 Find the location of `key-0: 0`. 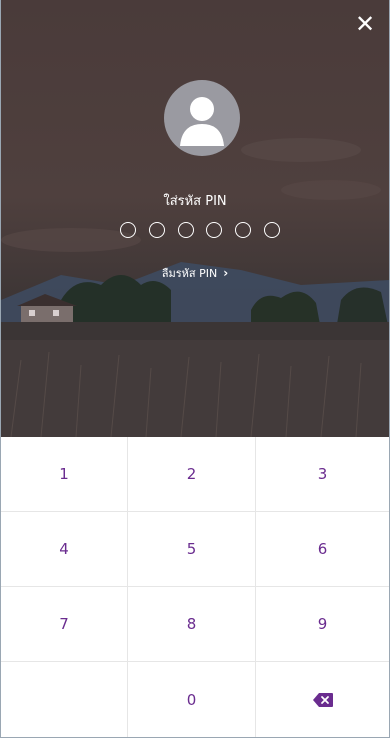

key-0: 0 is located at coordinates (192, 699).